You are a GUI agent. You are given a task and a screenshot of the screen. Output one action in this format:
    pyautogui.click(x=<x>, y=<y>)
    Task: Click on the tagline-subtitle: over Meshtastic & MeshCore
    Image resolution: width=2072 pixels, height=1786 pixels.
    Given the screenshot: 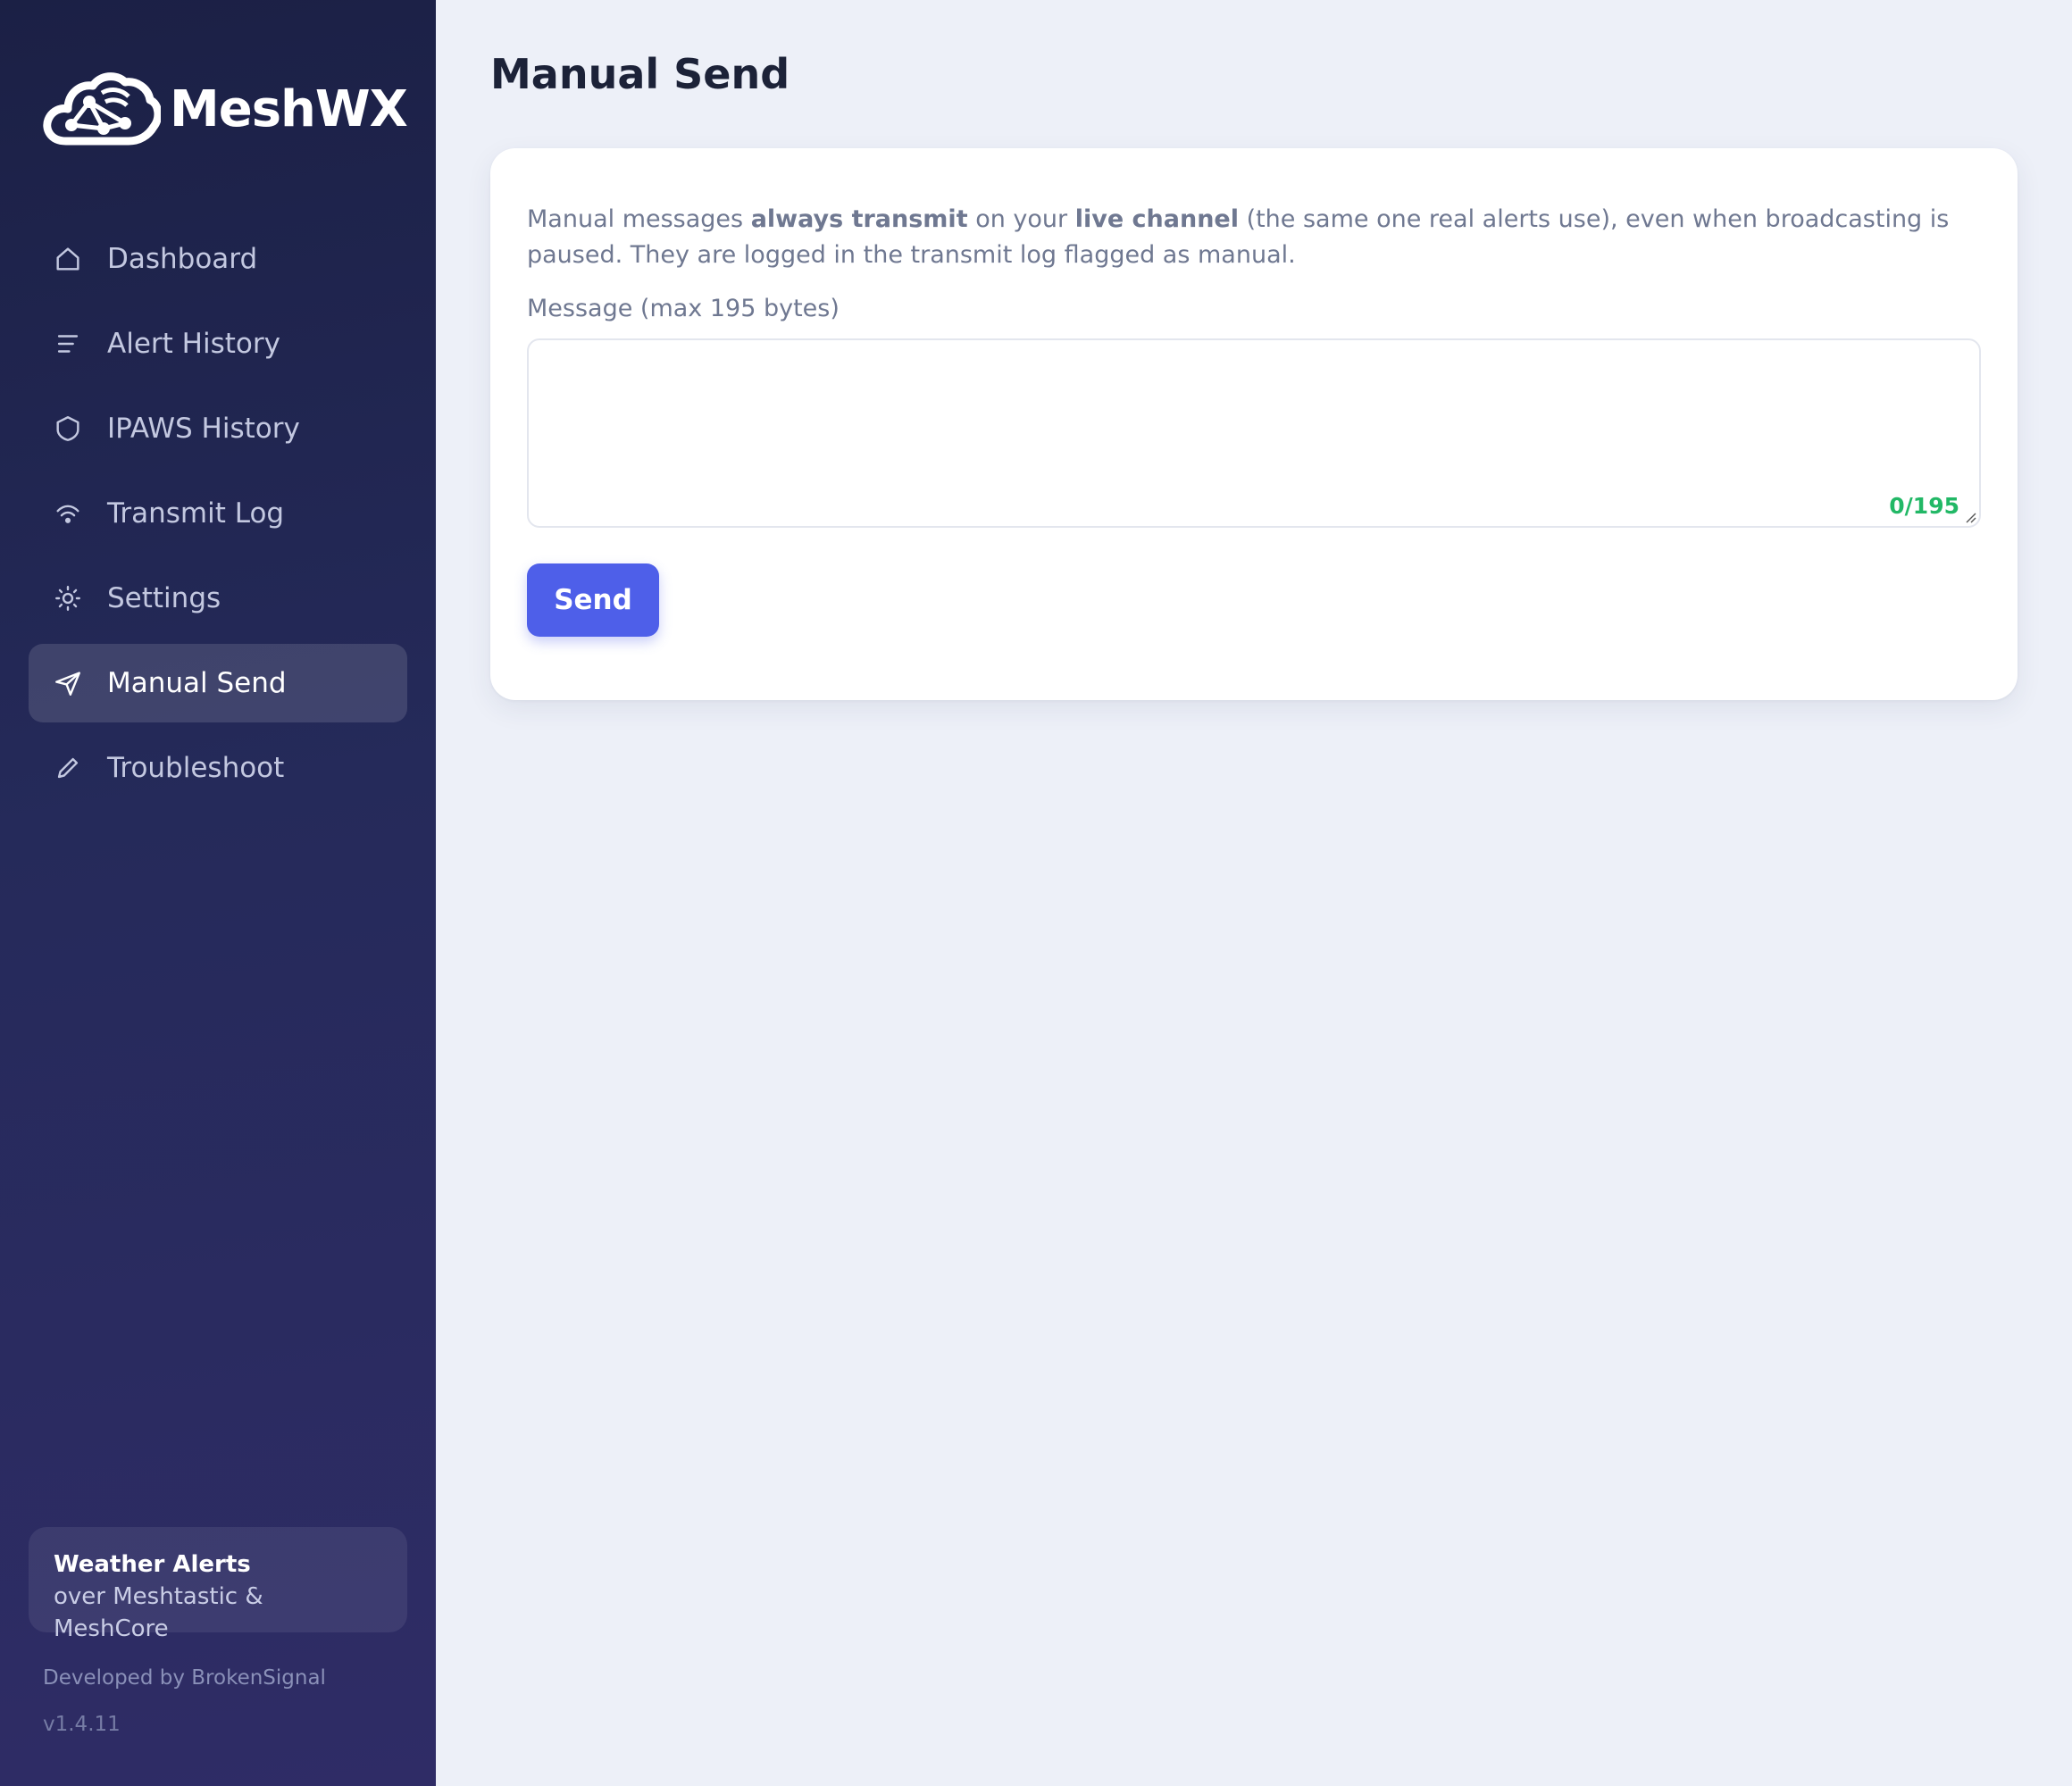 What is the action you would take?
    pyautogui.click(x=158, y=1612)
    